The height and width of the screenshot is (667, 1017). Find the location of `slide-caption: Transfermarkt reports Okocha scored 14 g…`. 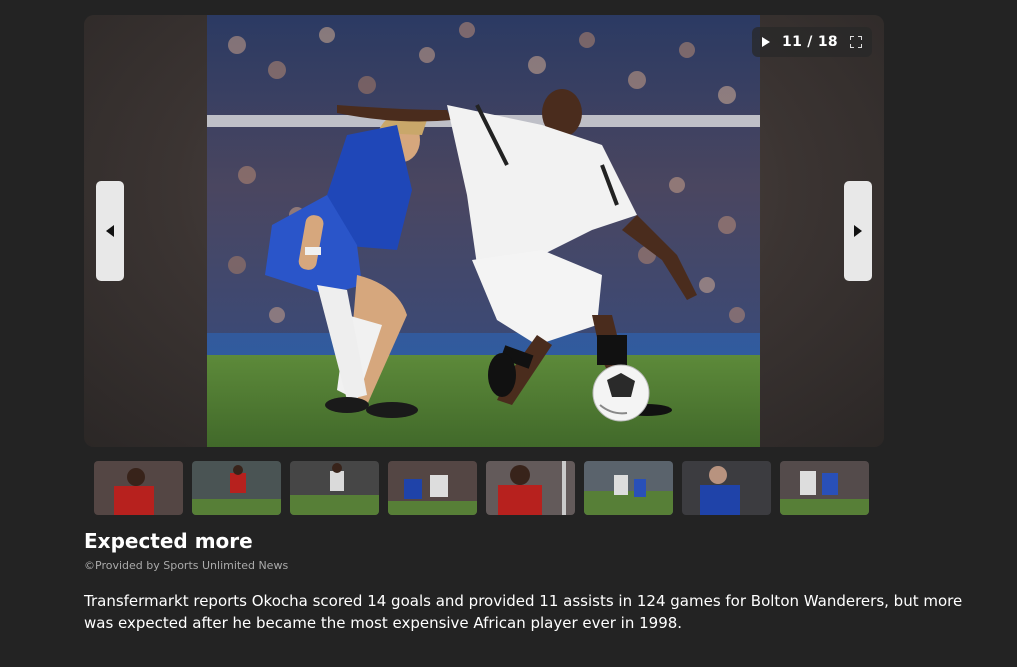

slide-caption: Transfermarkt reports Okocha scored 14 g… is located at coordinates (523, 612).